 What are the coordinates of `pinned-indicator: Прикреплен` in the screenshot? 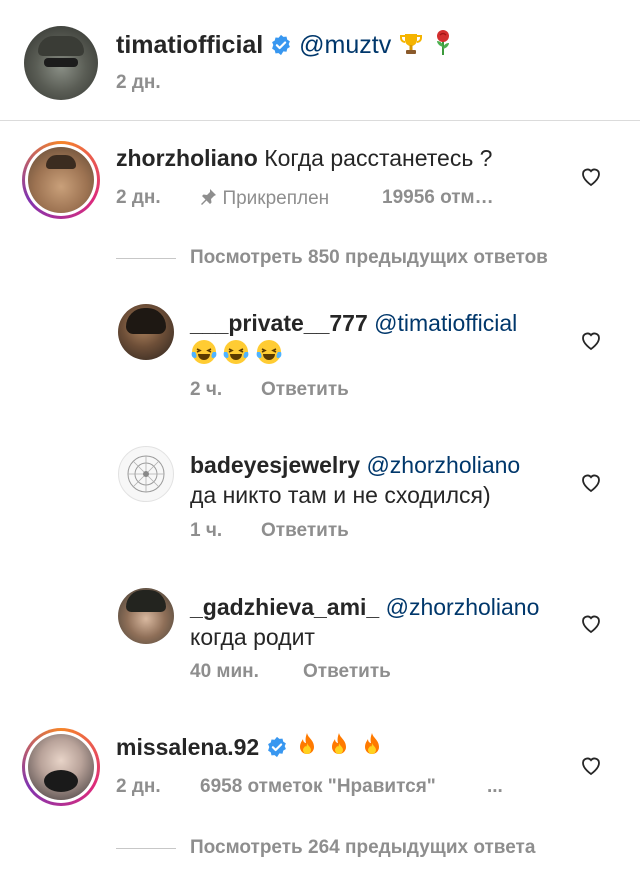 It's located at (263, 198).